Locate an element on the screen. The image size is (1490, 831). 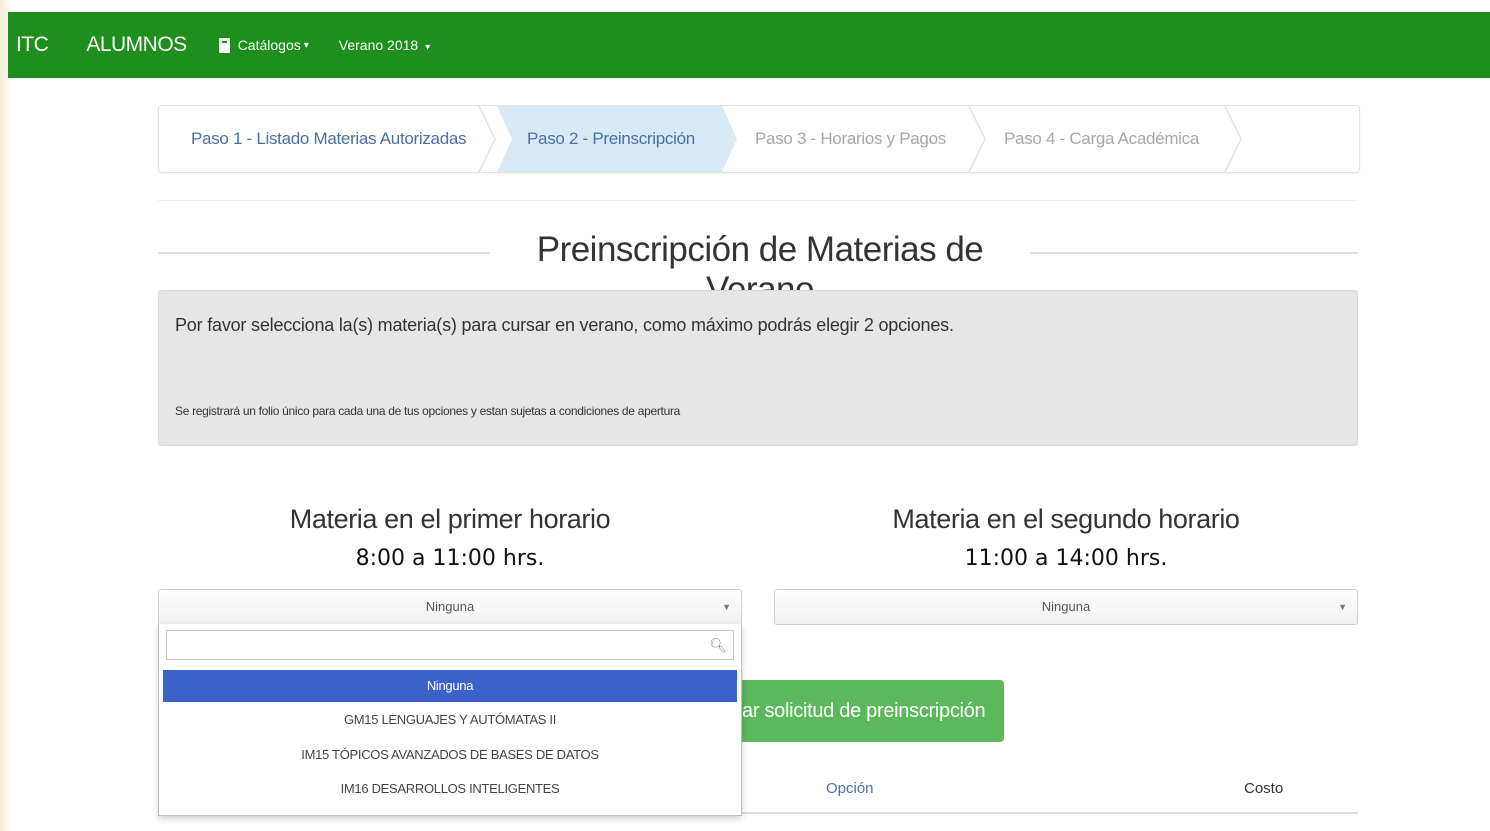
title-rule-right is located at coordinates (1194, 253).